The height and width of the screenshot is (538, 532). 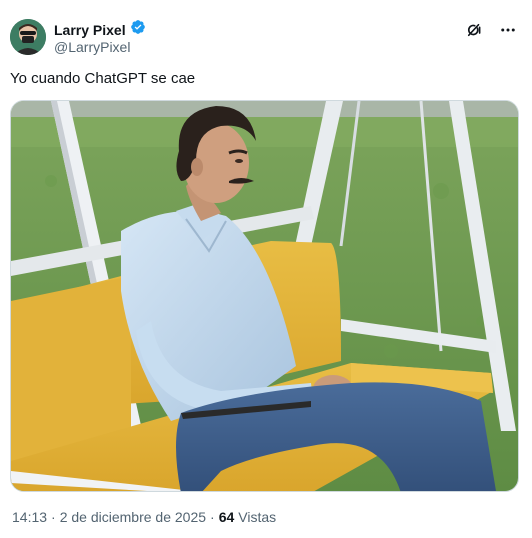 What do you see at coordinates (491, 30) in the screenshot?
I see `tweet-top-actions` at bounding box center [491, 30].